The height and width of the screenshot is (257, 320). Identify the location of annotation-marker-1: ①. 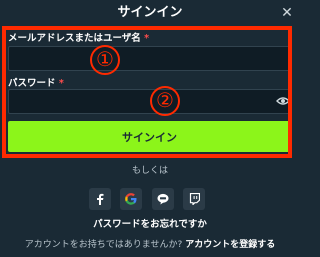
(105, 60).